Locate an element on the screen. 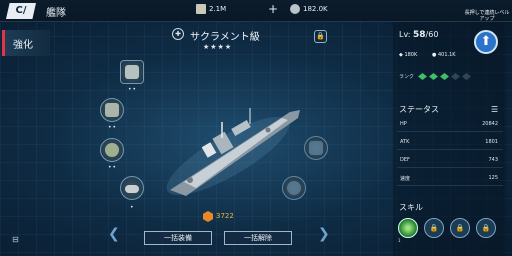 This screenshot has width=512, height=256. page-title: 艦隊 is located at coordinates (56, 13).